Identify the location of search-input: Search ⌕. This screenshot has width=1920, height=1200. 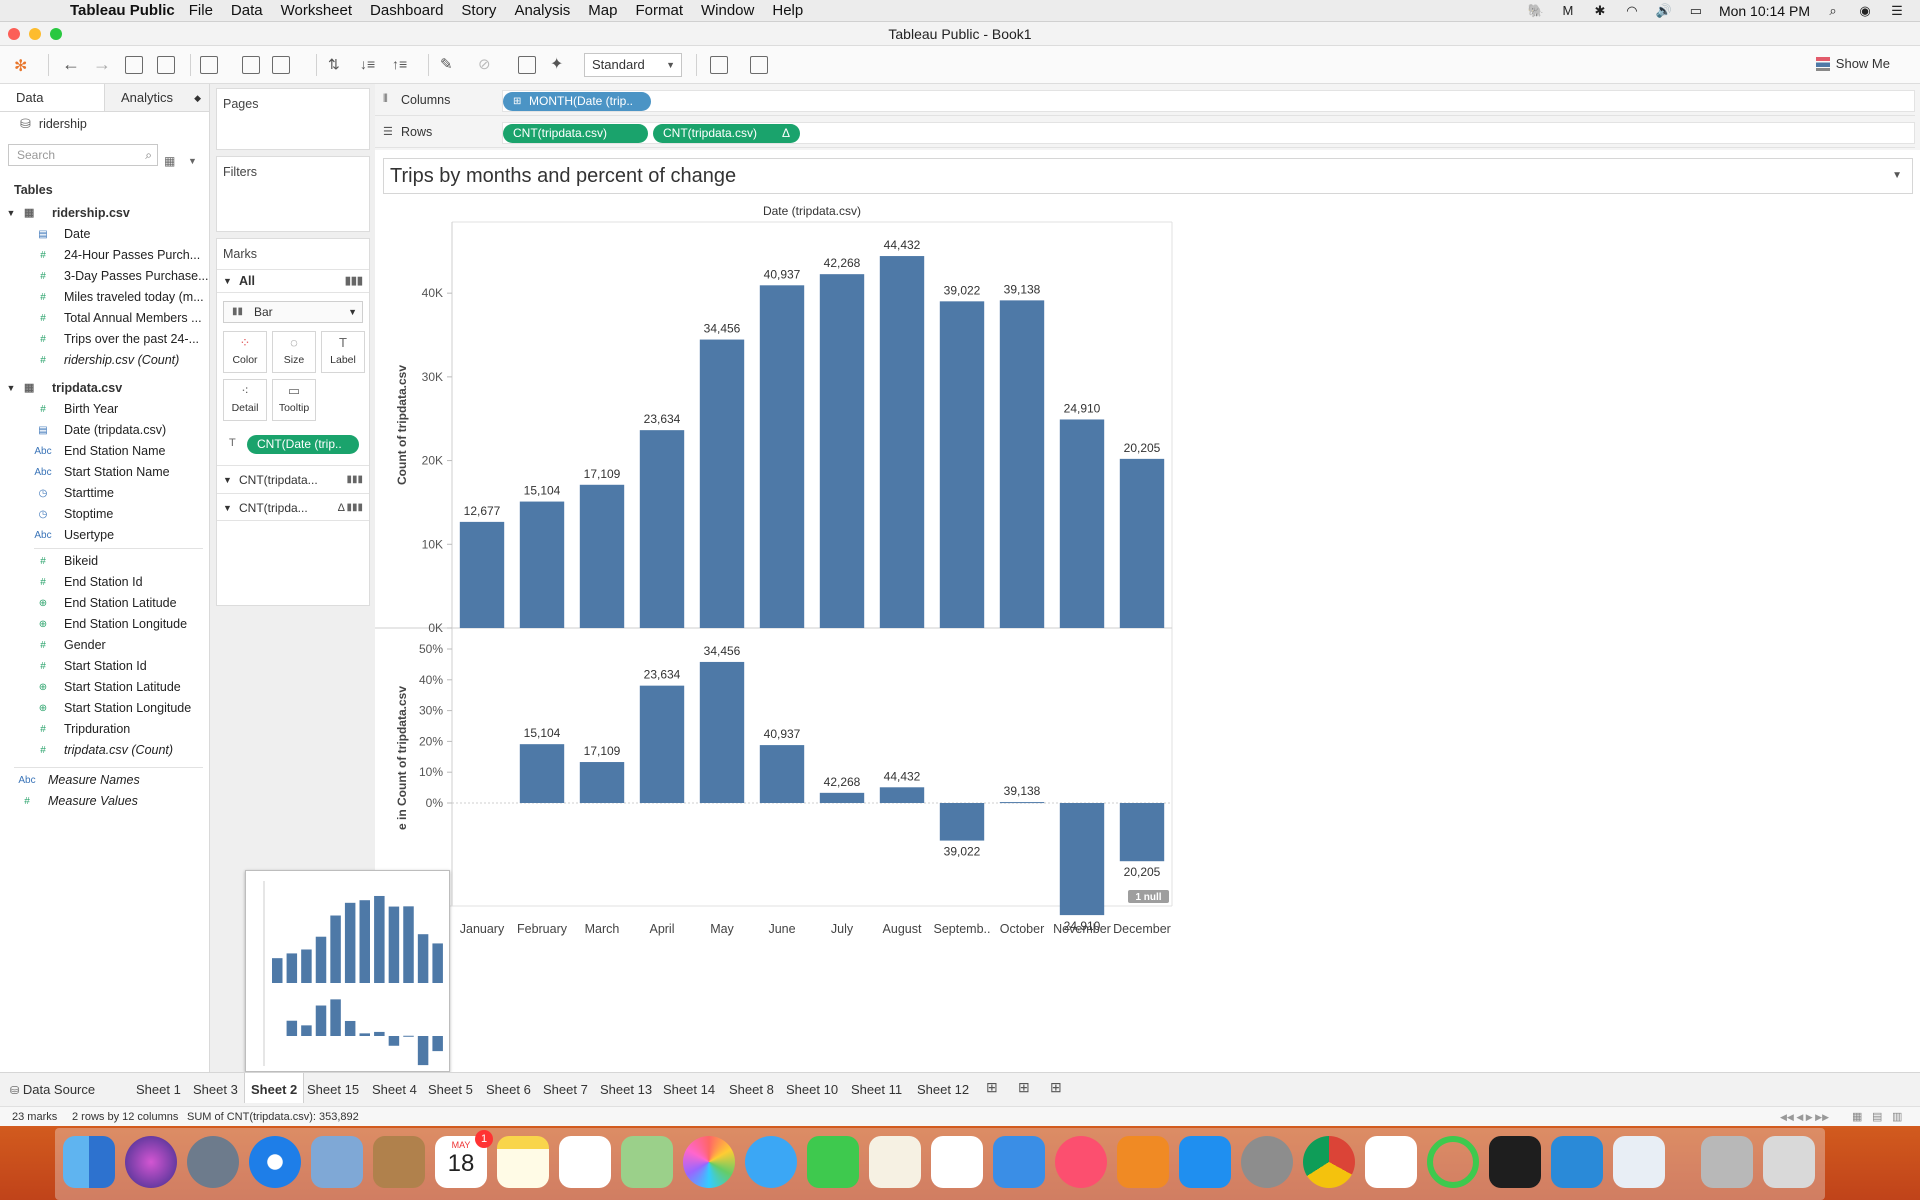
(83, 155).